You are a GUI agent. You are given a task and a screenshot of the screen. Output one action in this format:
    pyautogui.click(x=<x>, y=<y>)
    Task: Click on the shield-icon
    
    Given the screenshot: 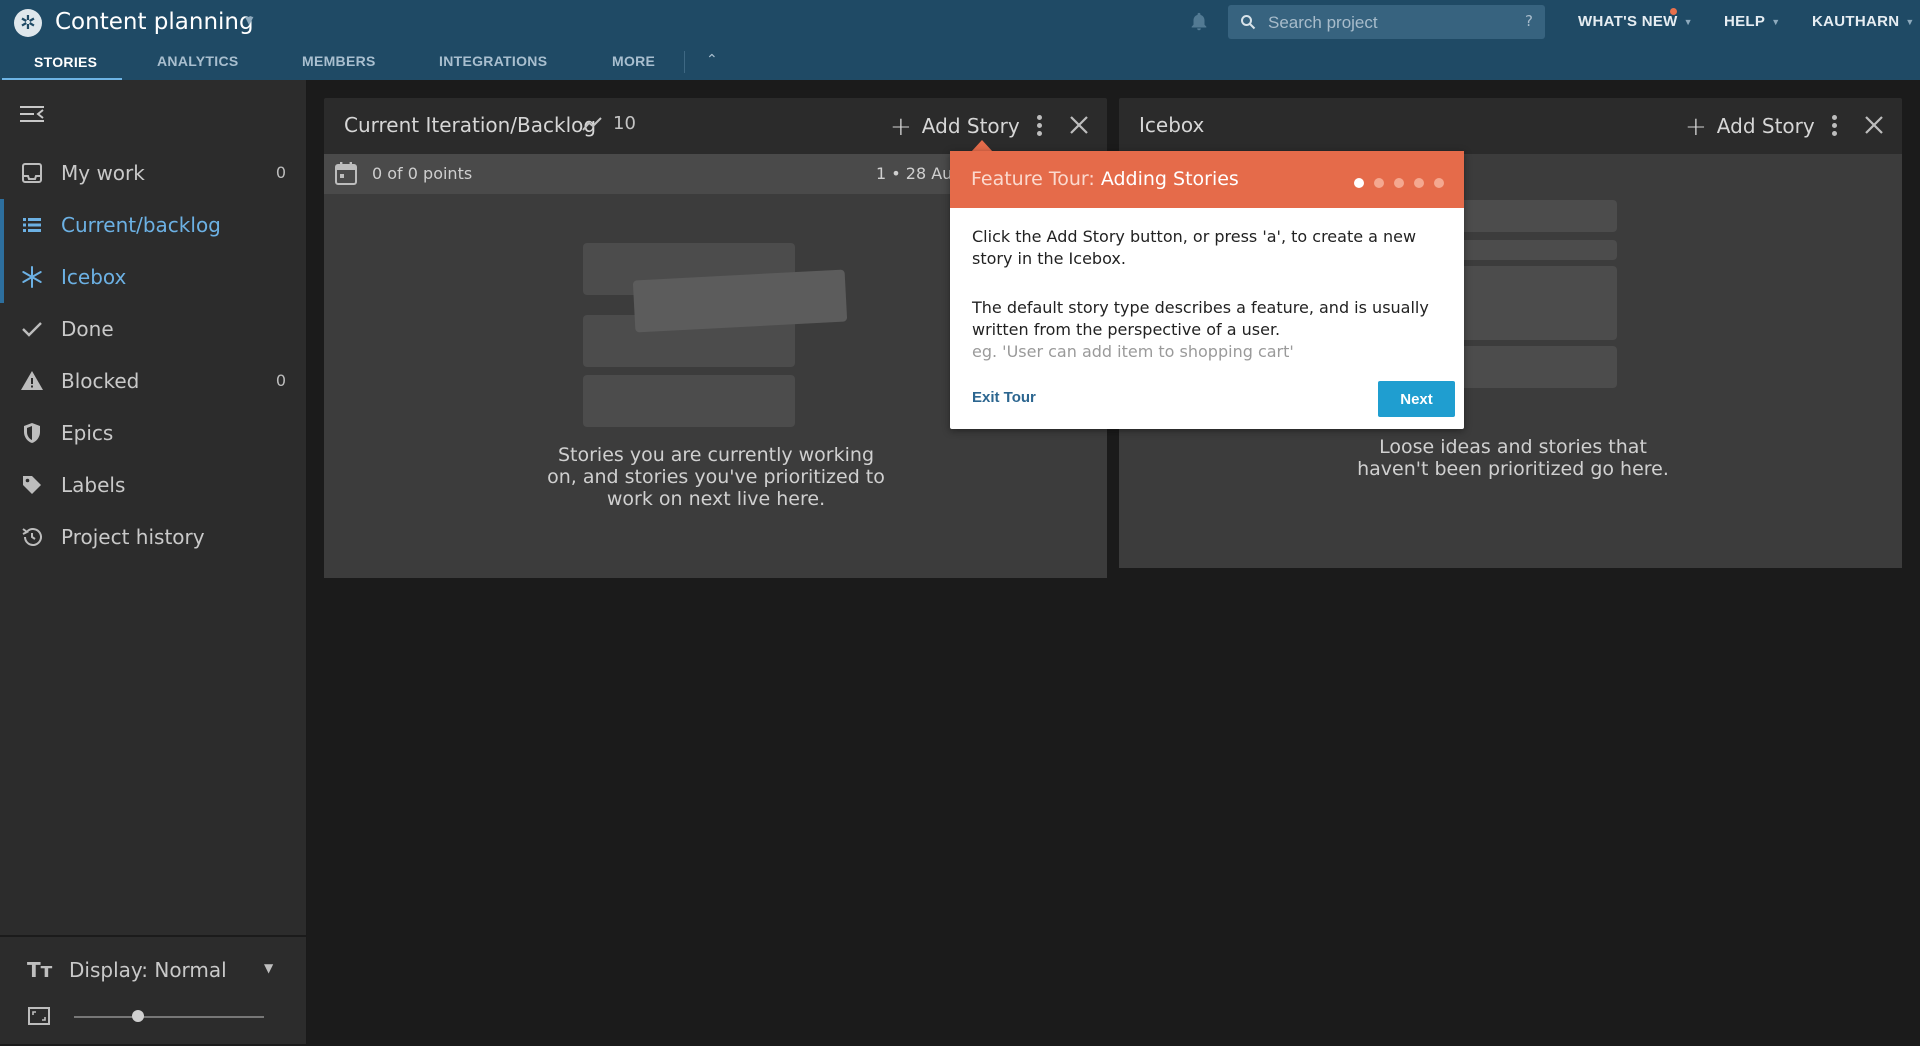 What is the action you would take?
    pyautogui.click(x=32, y=433)
    